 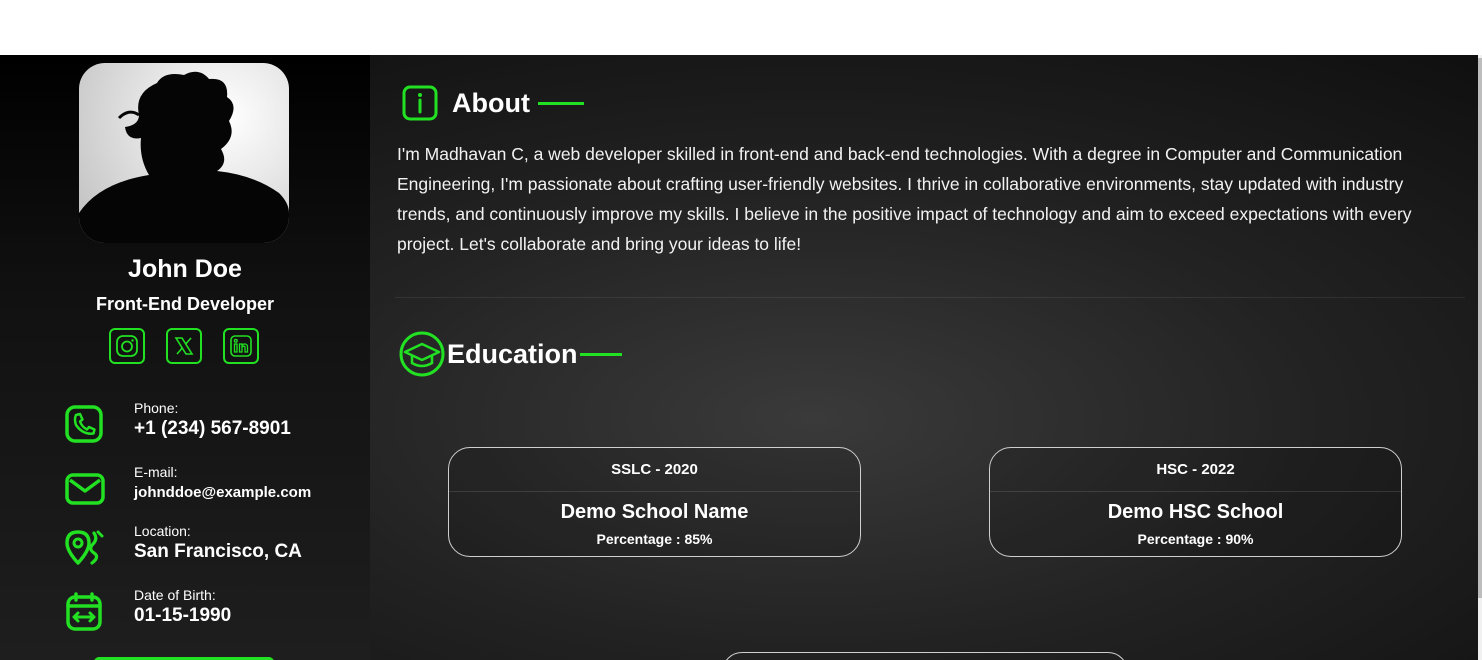 What do you see at coordinates (420, 103) in the screenshot?
I see `info-icon` at bounding box center [420, 103].